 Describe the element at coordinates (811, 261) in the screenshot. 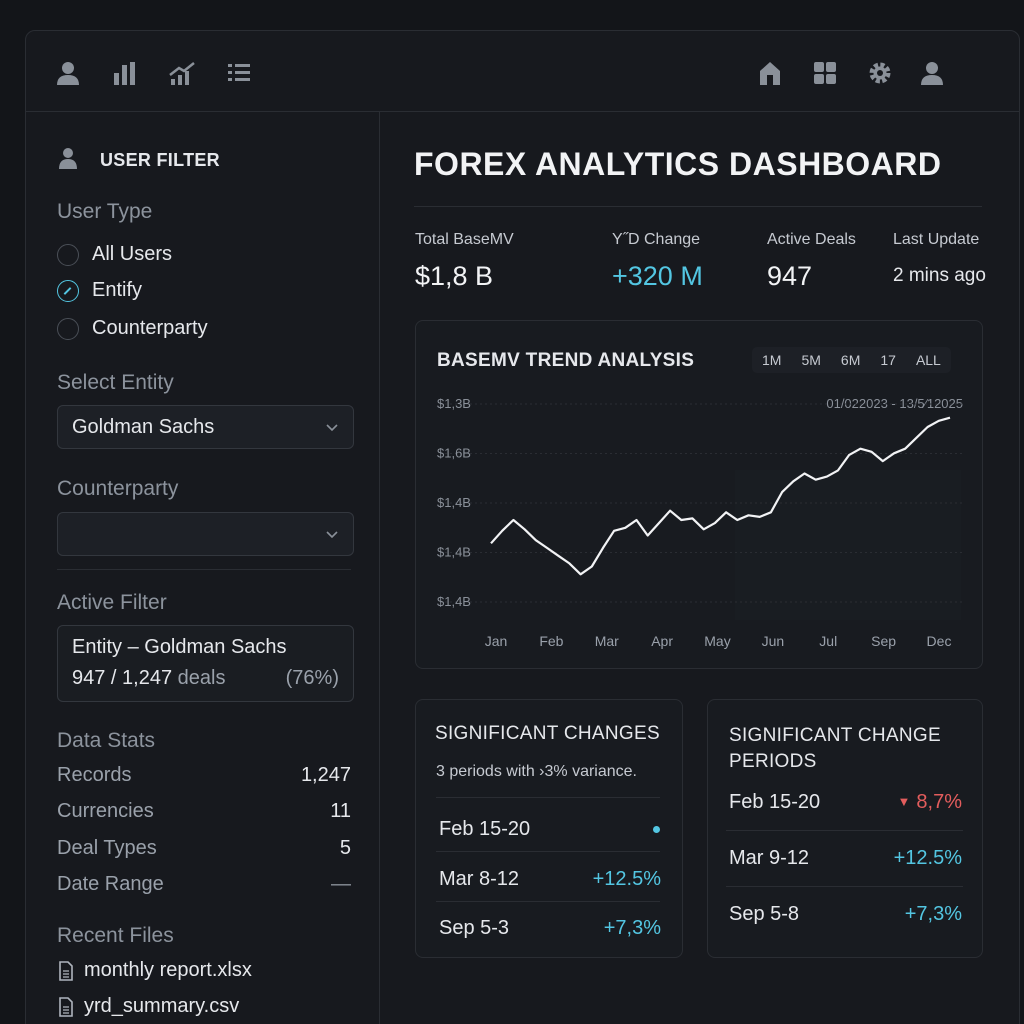

I see `kpi-active-deals: Active Deals 947` at that location.